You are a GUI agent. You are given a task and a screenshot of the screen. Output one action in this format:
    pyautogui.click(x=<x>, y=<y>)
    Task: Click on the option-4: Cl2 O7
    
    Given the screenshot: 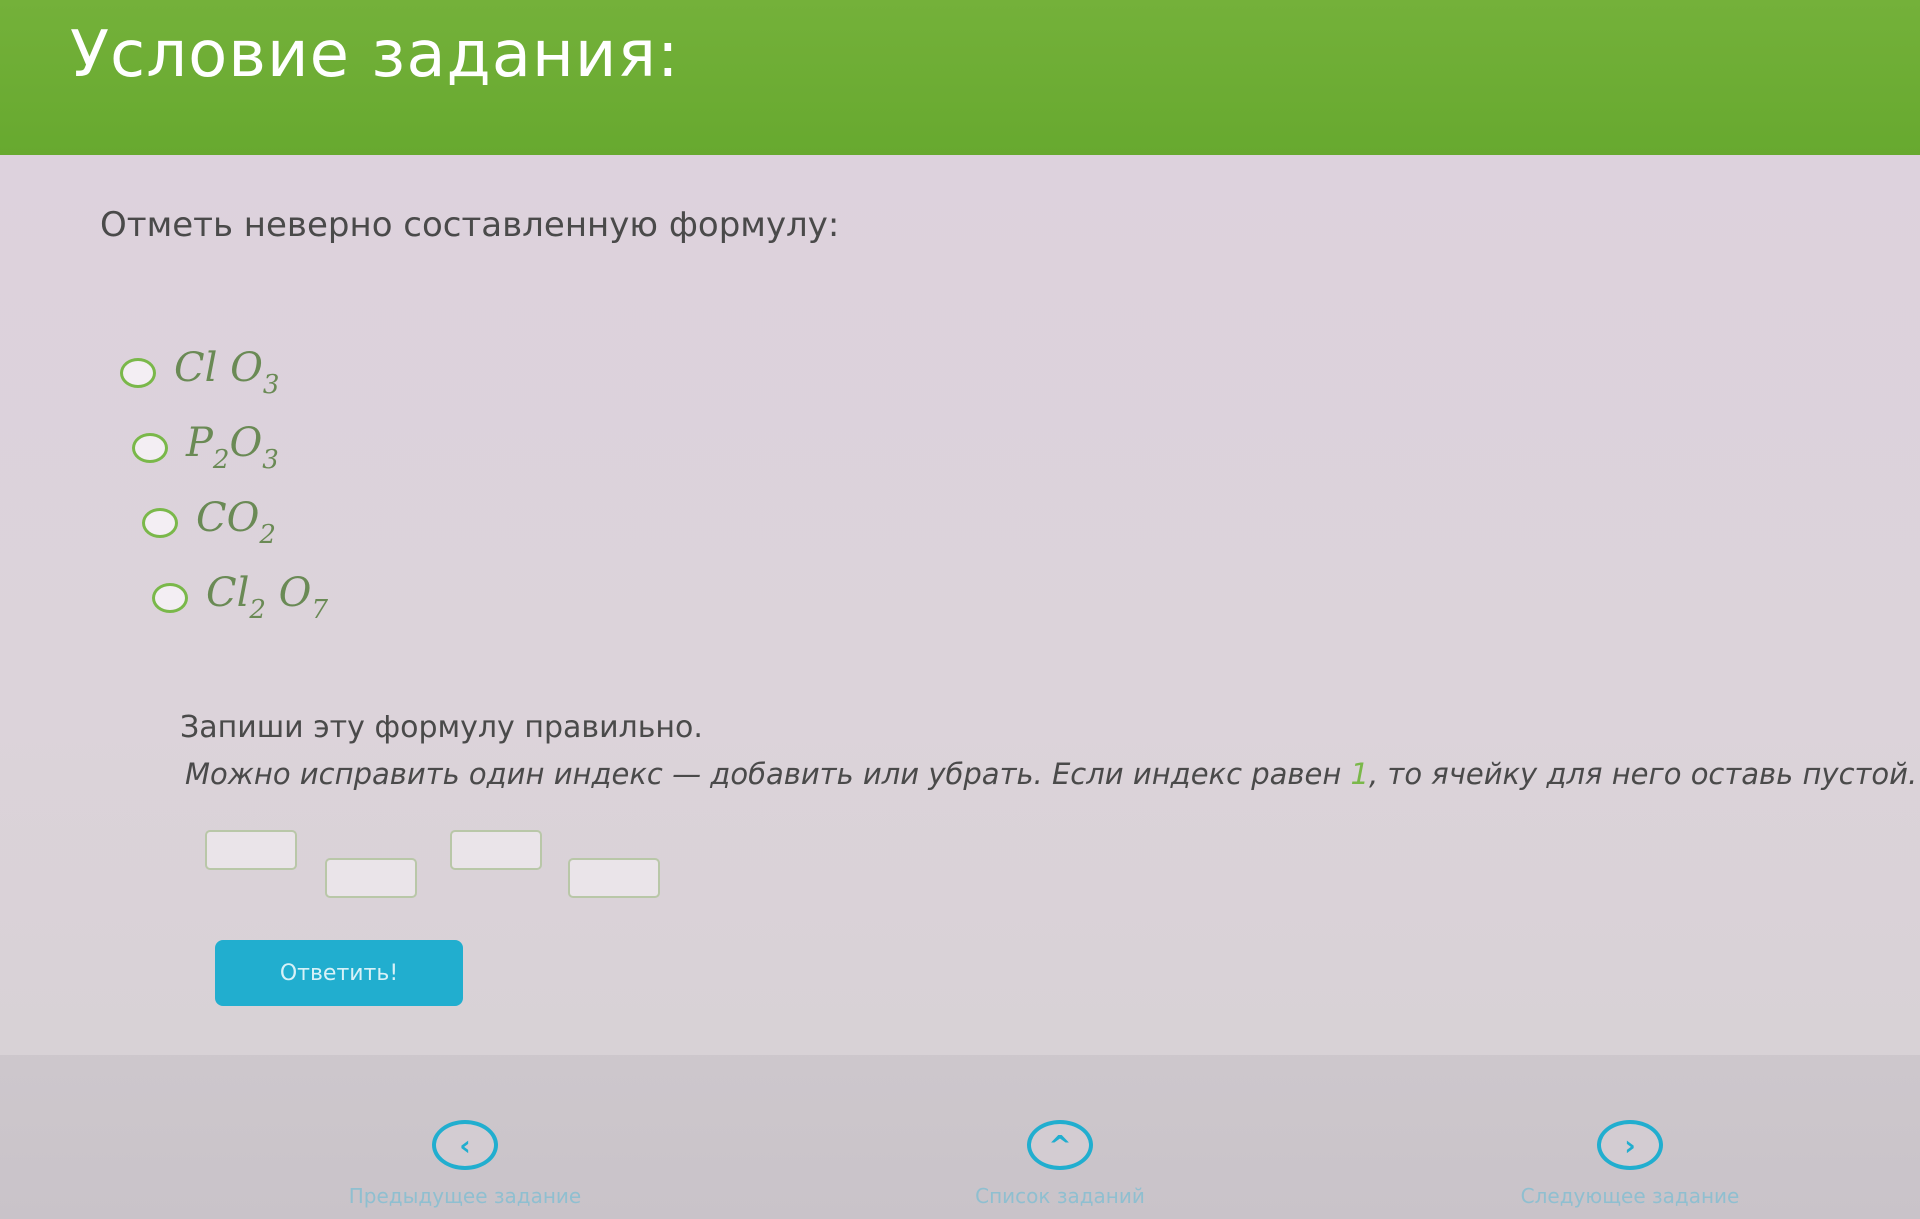 What is the action you would take?
    pyautogui.click(x=240, y=597)
    